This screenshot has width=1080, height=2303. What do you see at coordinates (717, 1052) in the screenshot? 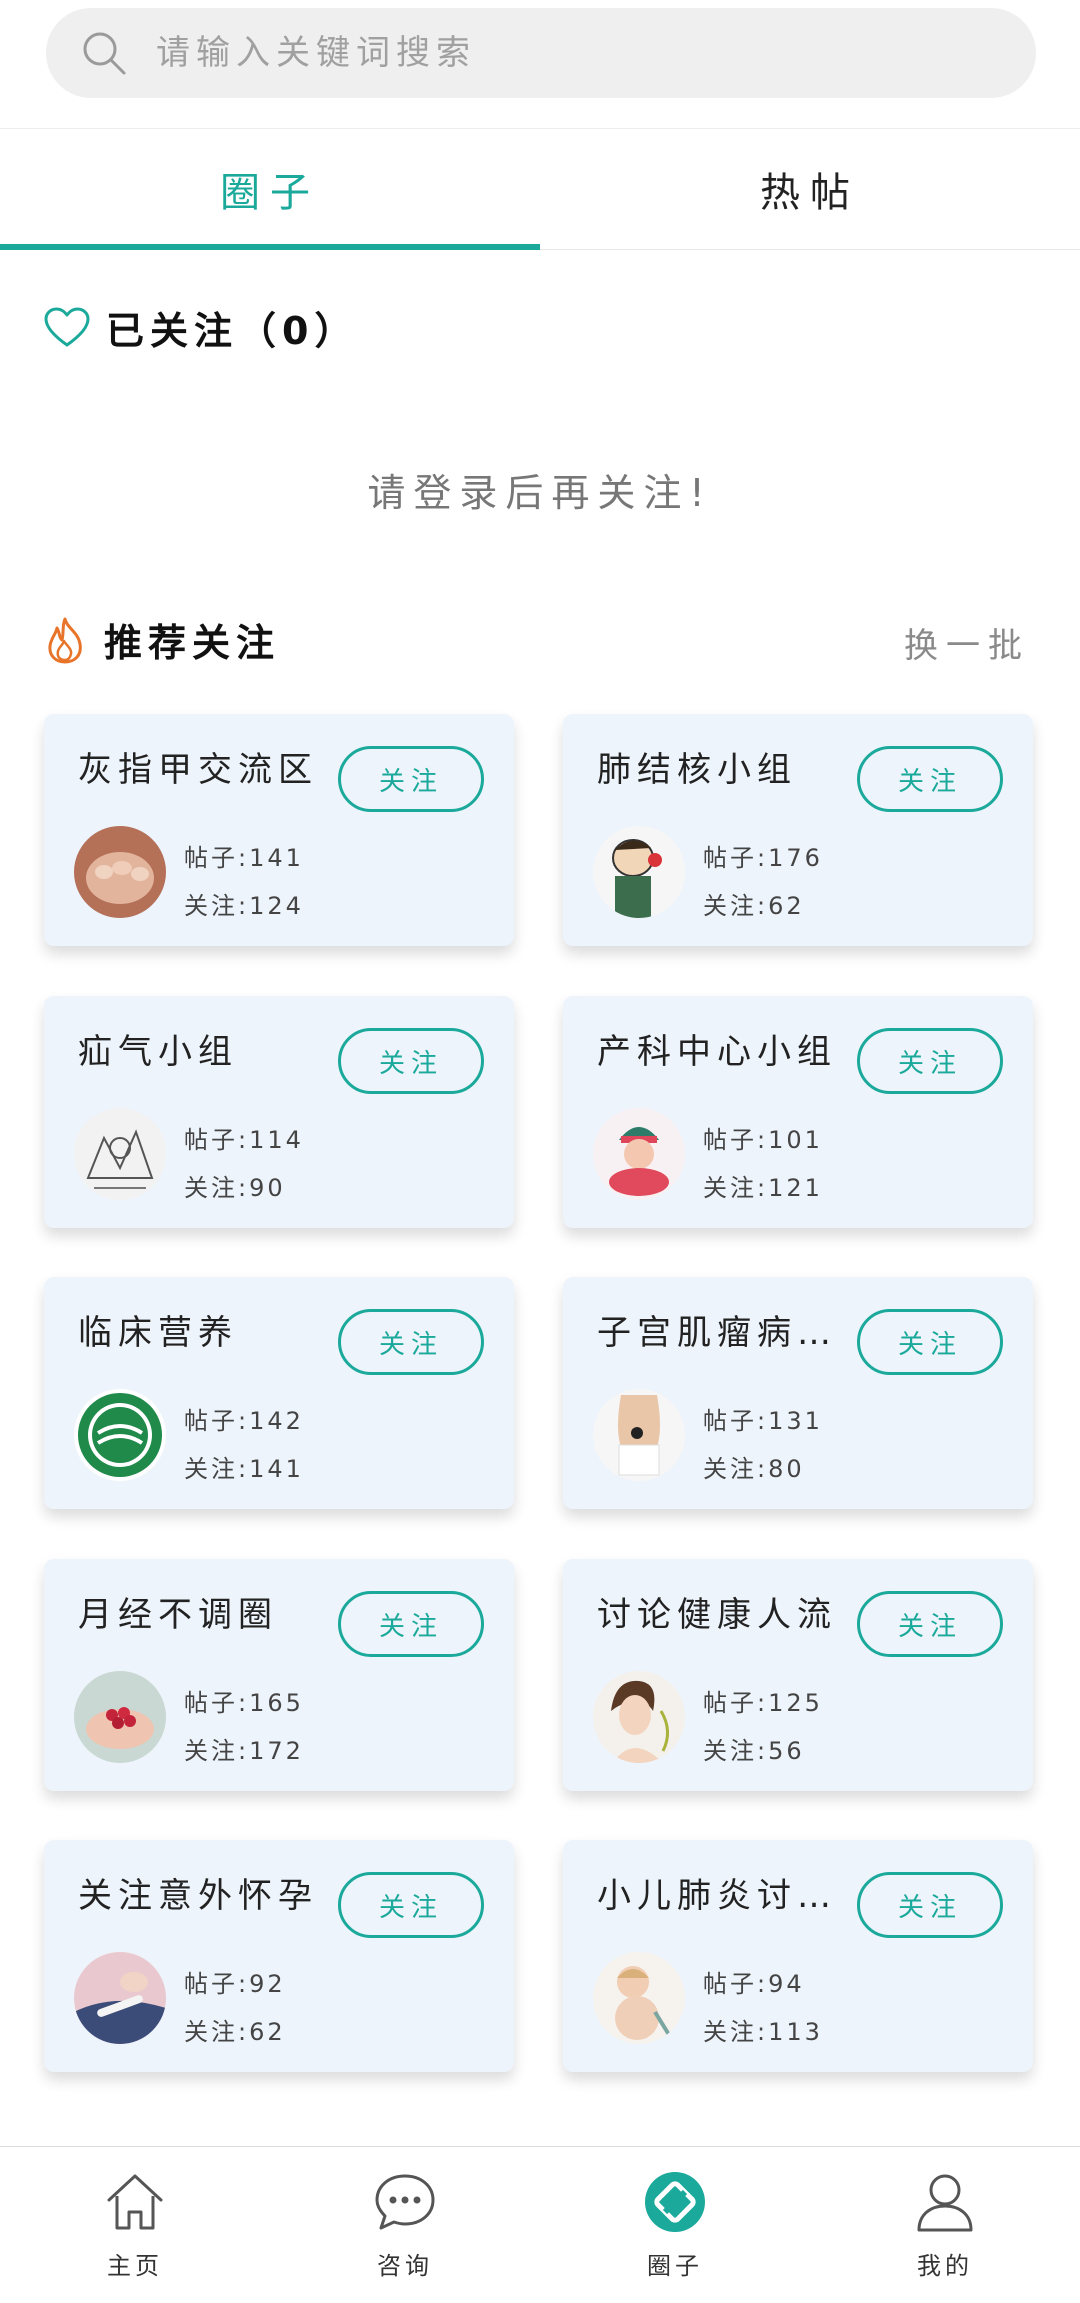
I see `group-name: 产科中心小组` at bounding box center [717, 1052].